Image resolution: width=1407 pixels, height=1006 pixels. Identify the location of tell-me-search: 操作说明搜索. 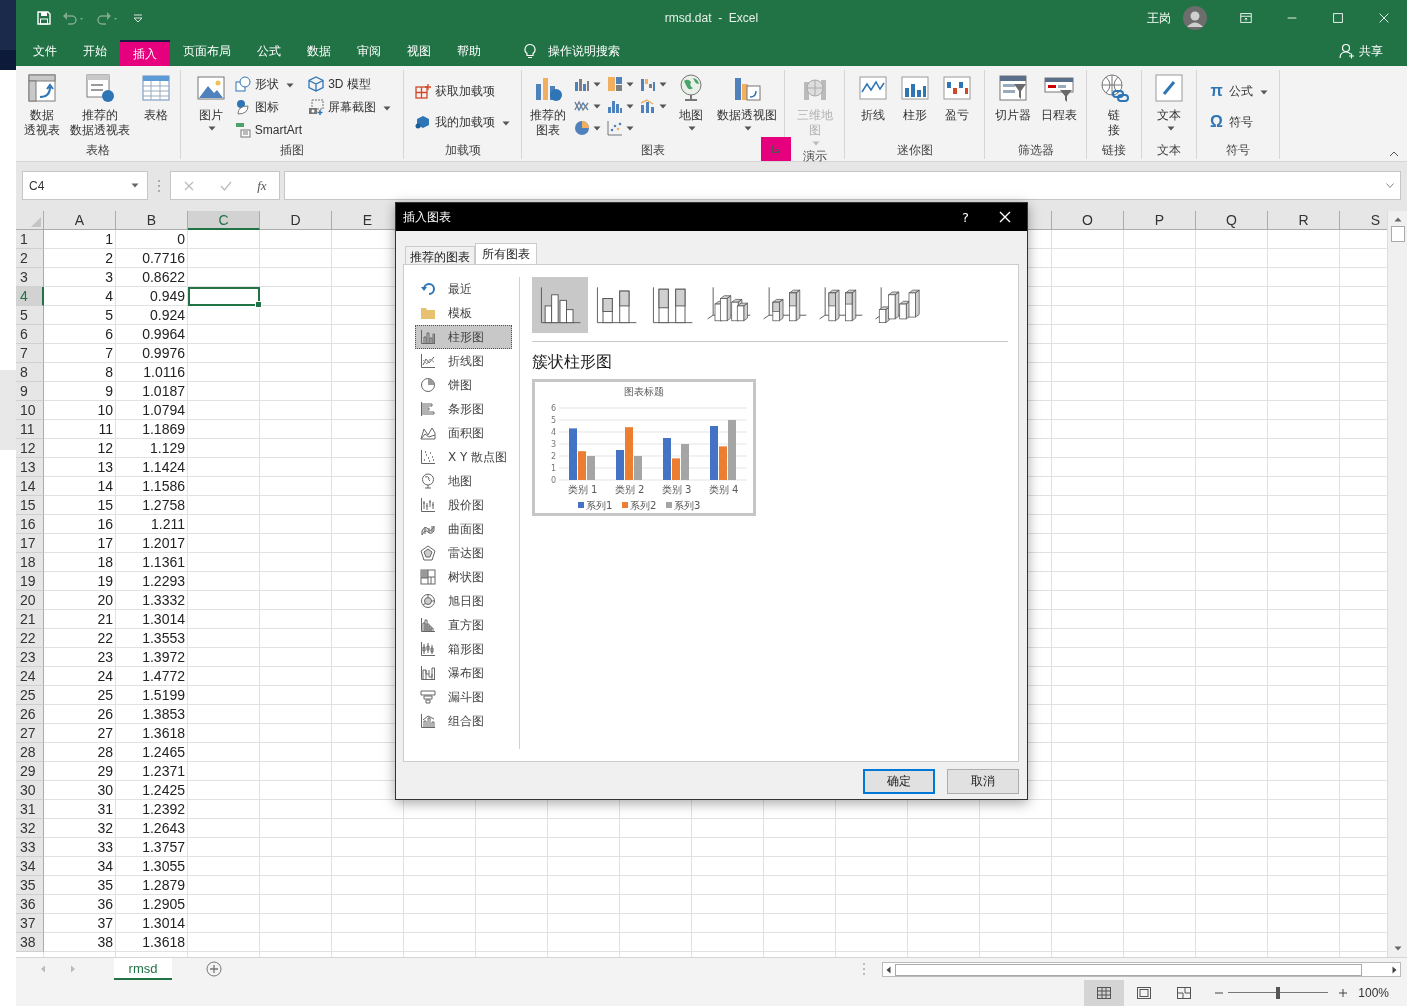
(584, 51).